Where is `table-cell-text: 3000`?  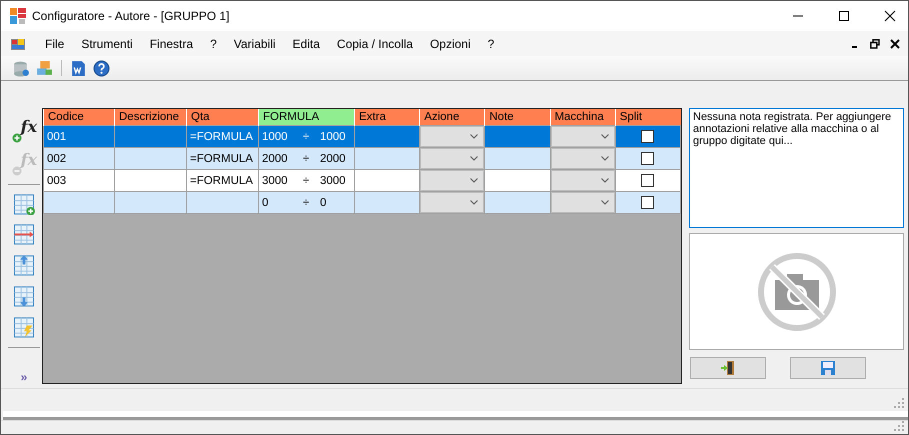
table-cell-text: 3000 is located at coordinates (275, 180).